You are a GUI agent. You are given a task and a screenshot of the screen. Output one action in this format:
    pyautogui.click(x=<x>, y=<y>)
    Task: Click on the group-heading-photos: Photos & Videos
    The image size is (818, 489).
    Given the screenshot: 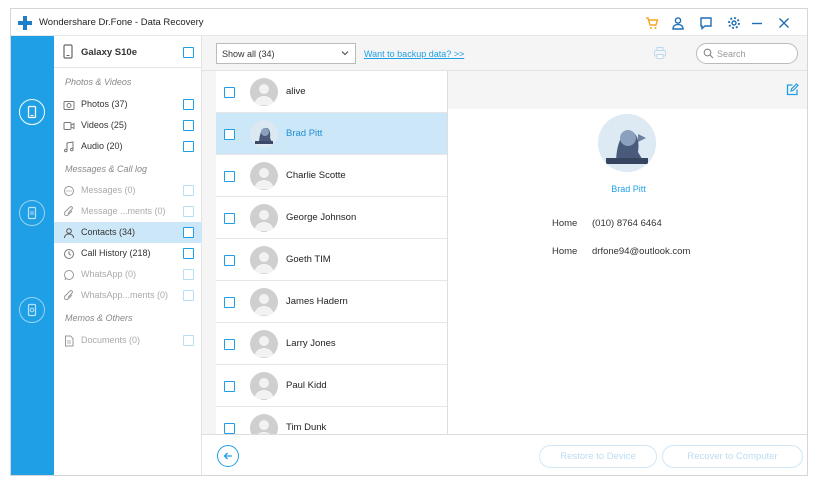 What is the action you would take?
    pyautogui.click(x=98, y=82)
    